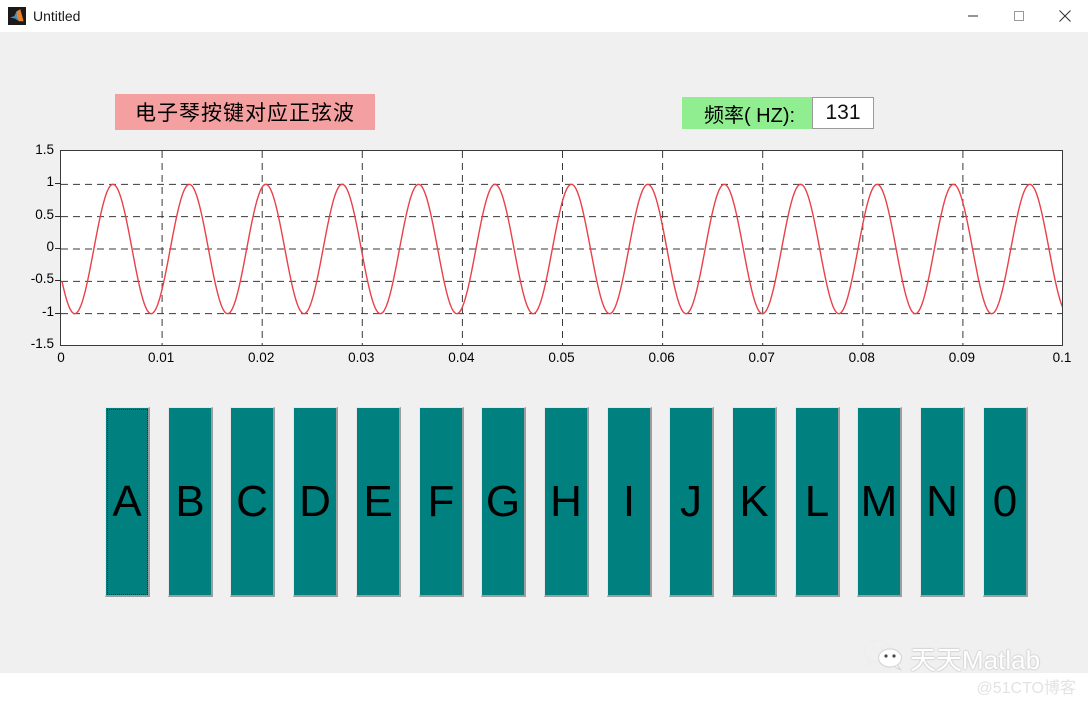 This screenshot has width=1088, height=702. What do you see at coordinates (261, 357) in the screenshot?
I see `x-tick-label: 0.02` at bounding box center [261, 357].